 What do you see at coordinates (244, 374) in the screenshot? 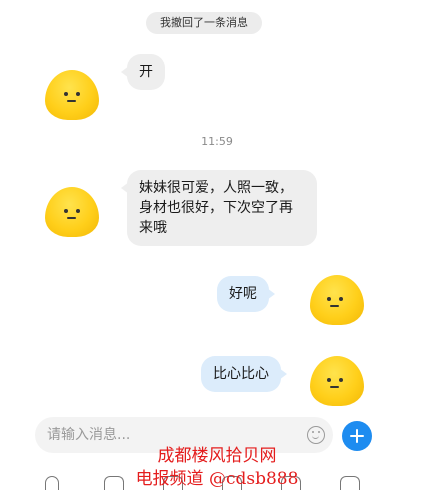
I see `message-bubble: 比心比心` at bounding box center [244, 374].